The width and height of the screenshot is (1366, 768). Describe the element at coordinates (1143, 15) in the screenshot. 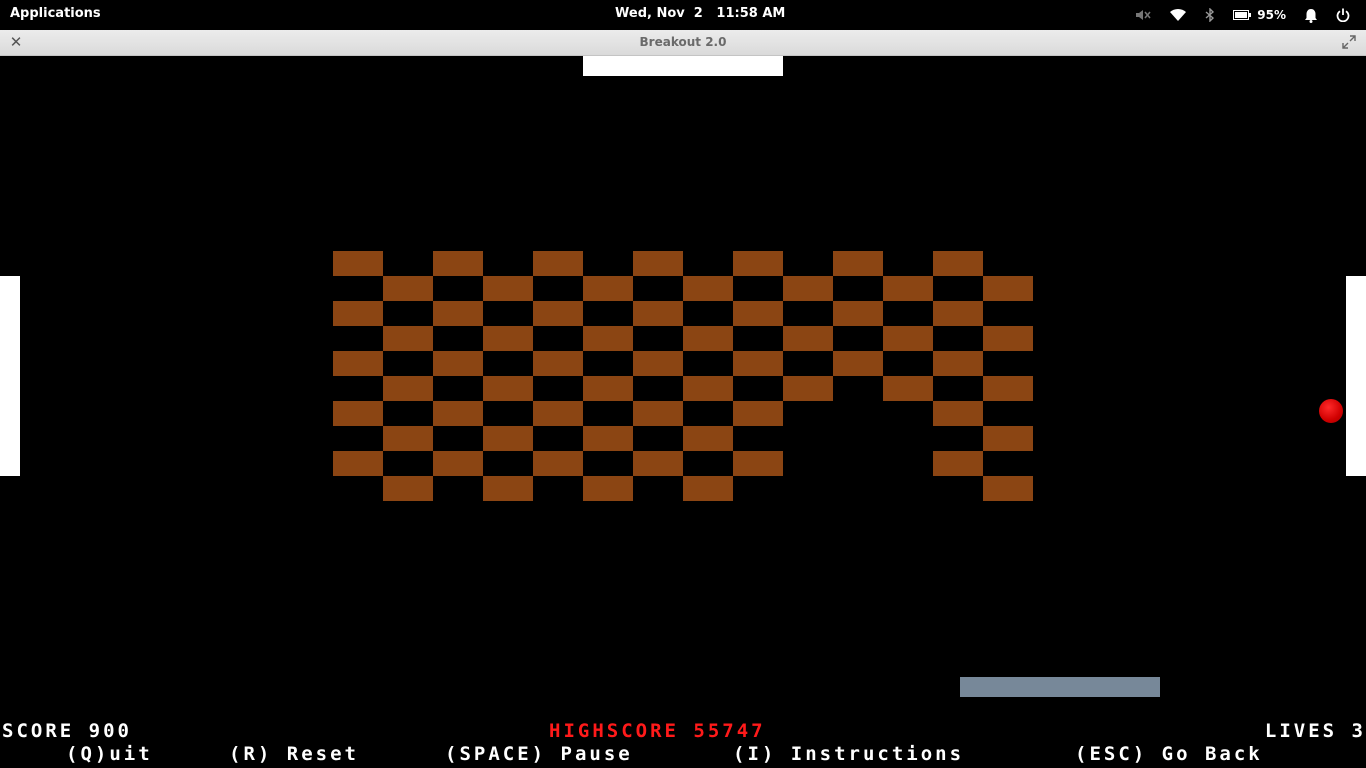

I see `volume-muted-icon` at that location.